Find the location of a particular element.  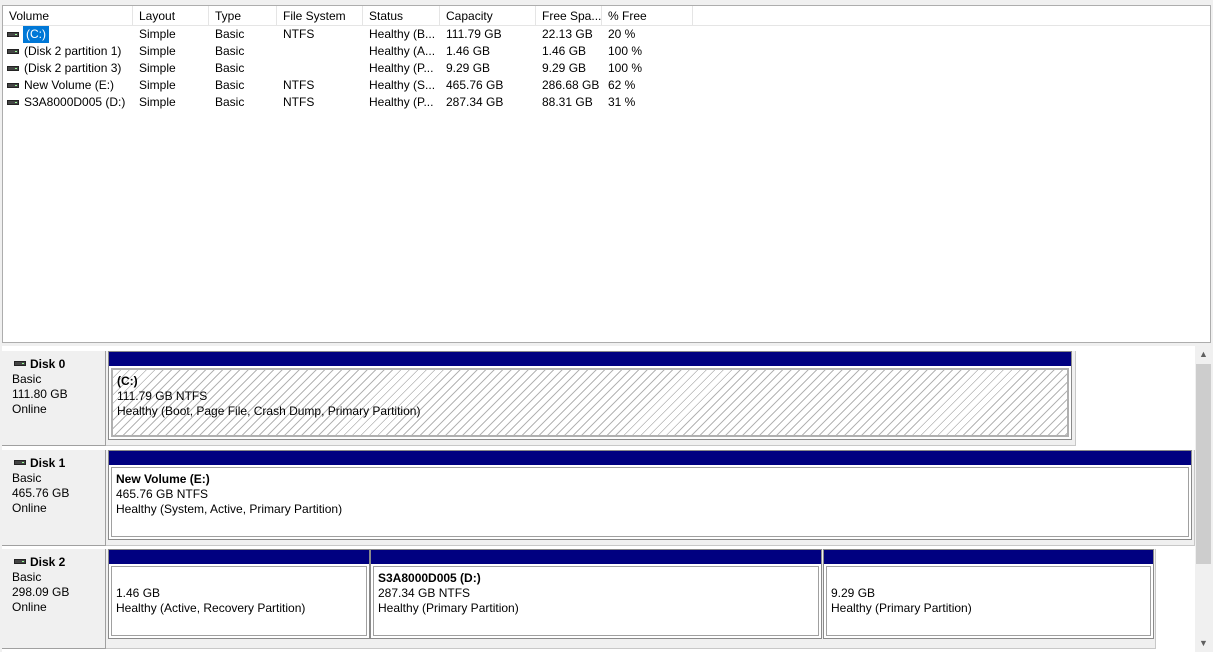

volume-free-space: 88.31 GB is located at coordinates (567, 102).